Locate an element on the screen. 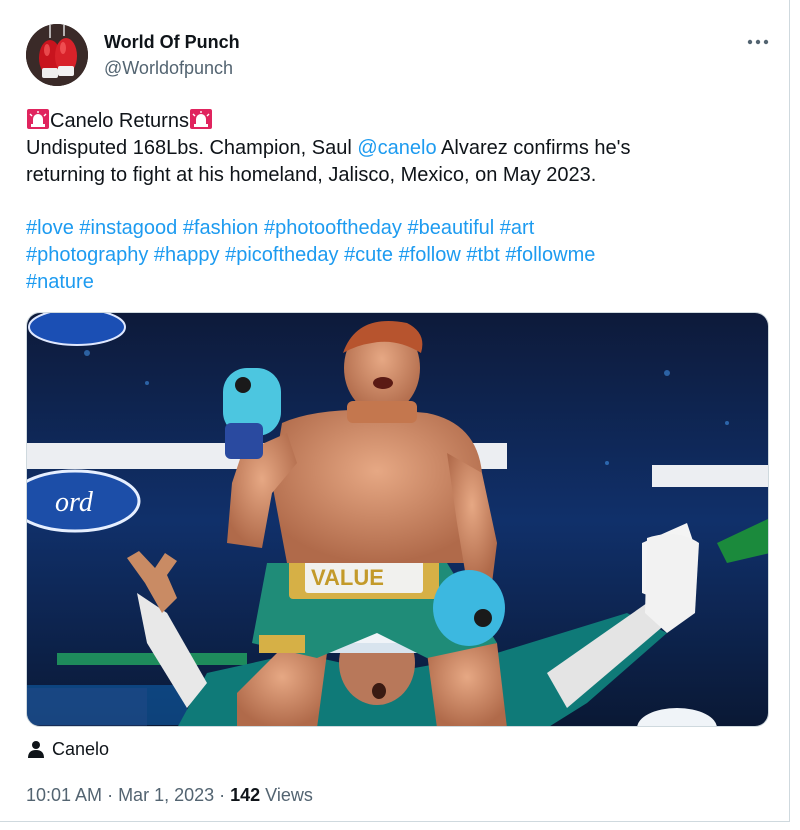 This screenshot has height=830, width=800. hashtag-link: #cute is located at coordinates (368, 255).